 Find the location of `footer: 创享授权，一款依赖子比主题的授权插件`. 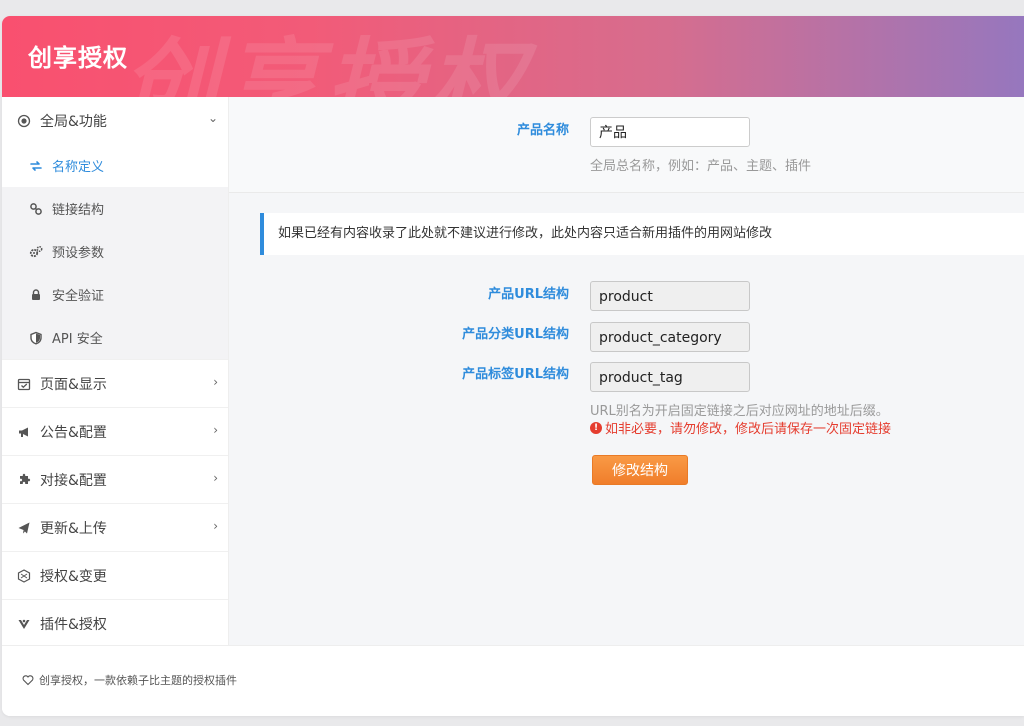

footer: 创享授权，一款依赖子比主题的授权插件 is located at coordinates (513, 680).